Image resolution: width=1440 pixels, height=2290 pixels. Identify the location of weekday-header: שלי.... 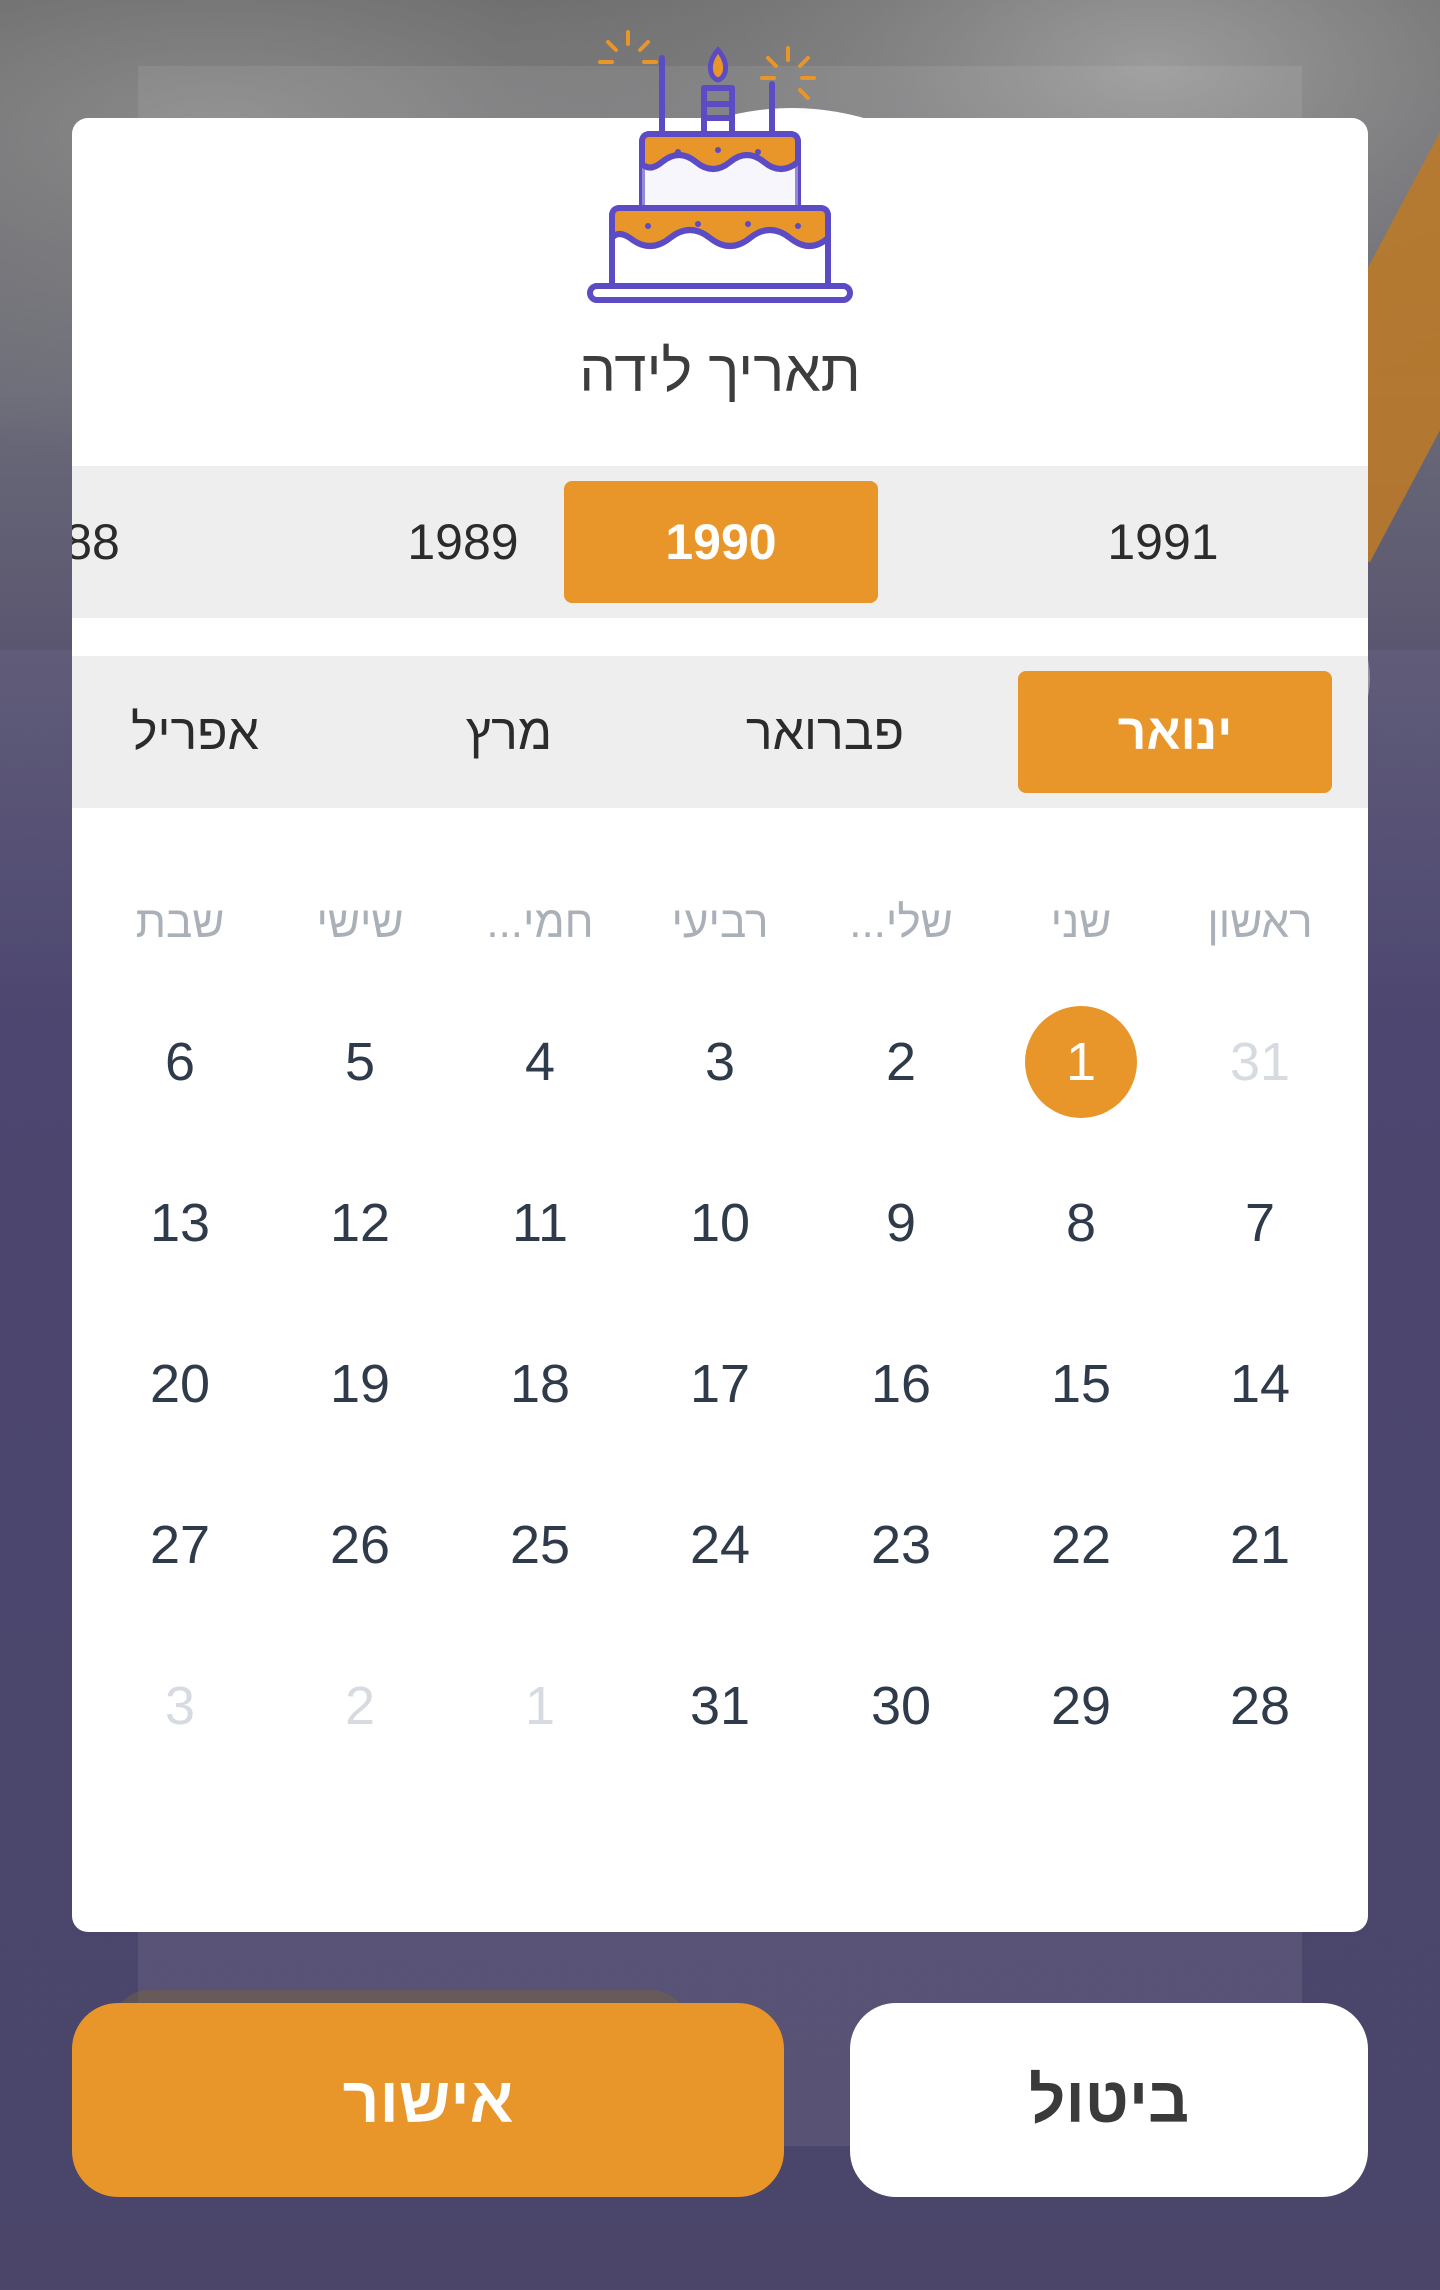
(901, 922).